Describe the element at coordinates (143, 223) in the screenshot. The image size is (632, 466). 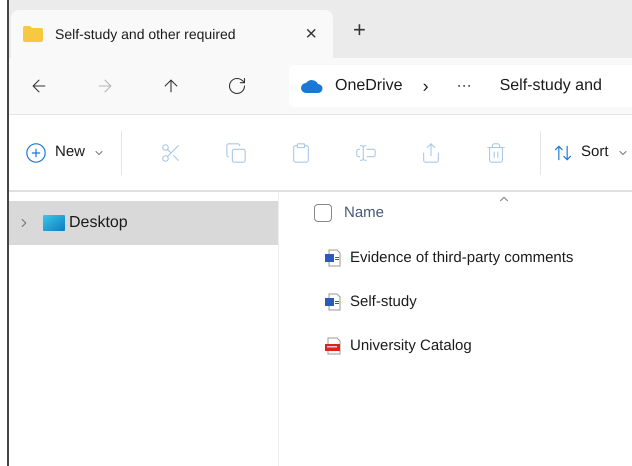
I see `sidebar-item: Desktop` at that location.